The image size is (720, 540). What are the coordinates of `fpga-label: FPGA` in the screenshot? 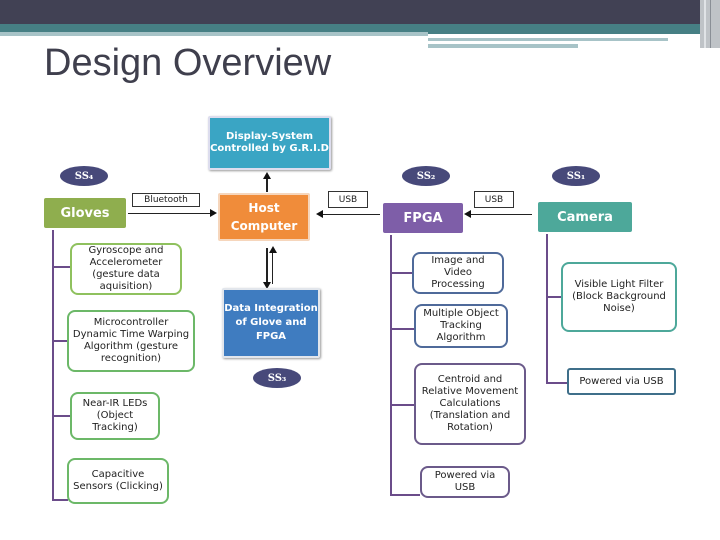 It's located at (423, 218).